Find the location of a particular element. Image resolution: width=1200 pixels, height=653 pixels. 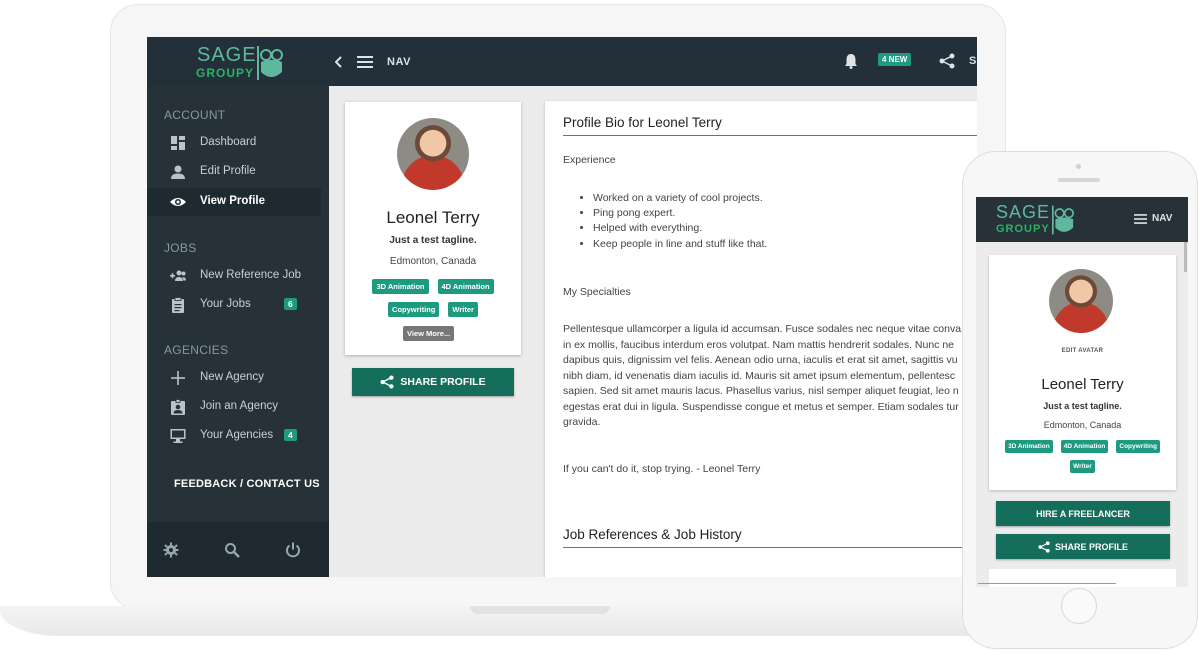

sidebar-item-dashboard: Dashboard is located at coordinates (234, 143).